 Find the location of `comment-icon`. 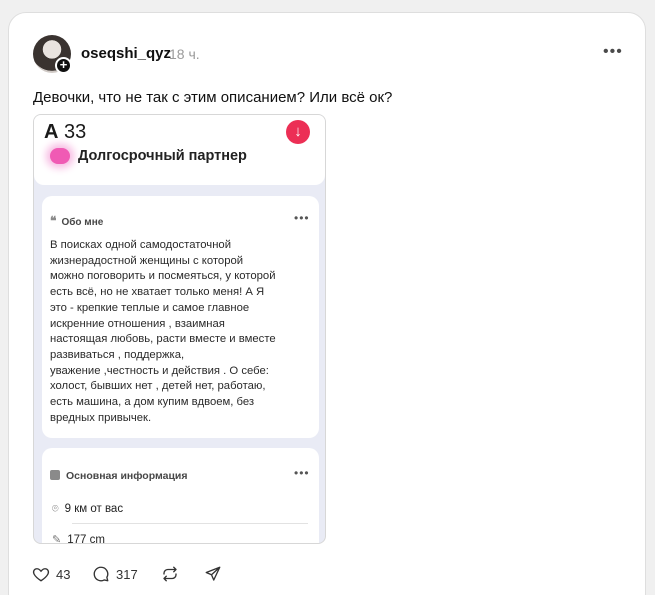

comment-icon is located at coordinates (101, 574).